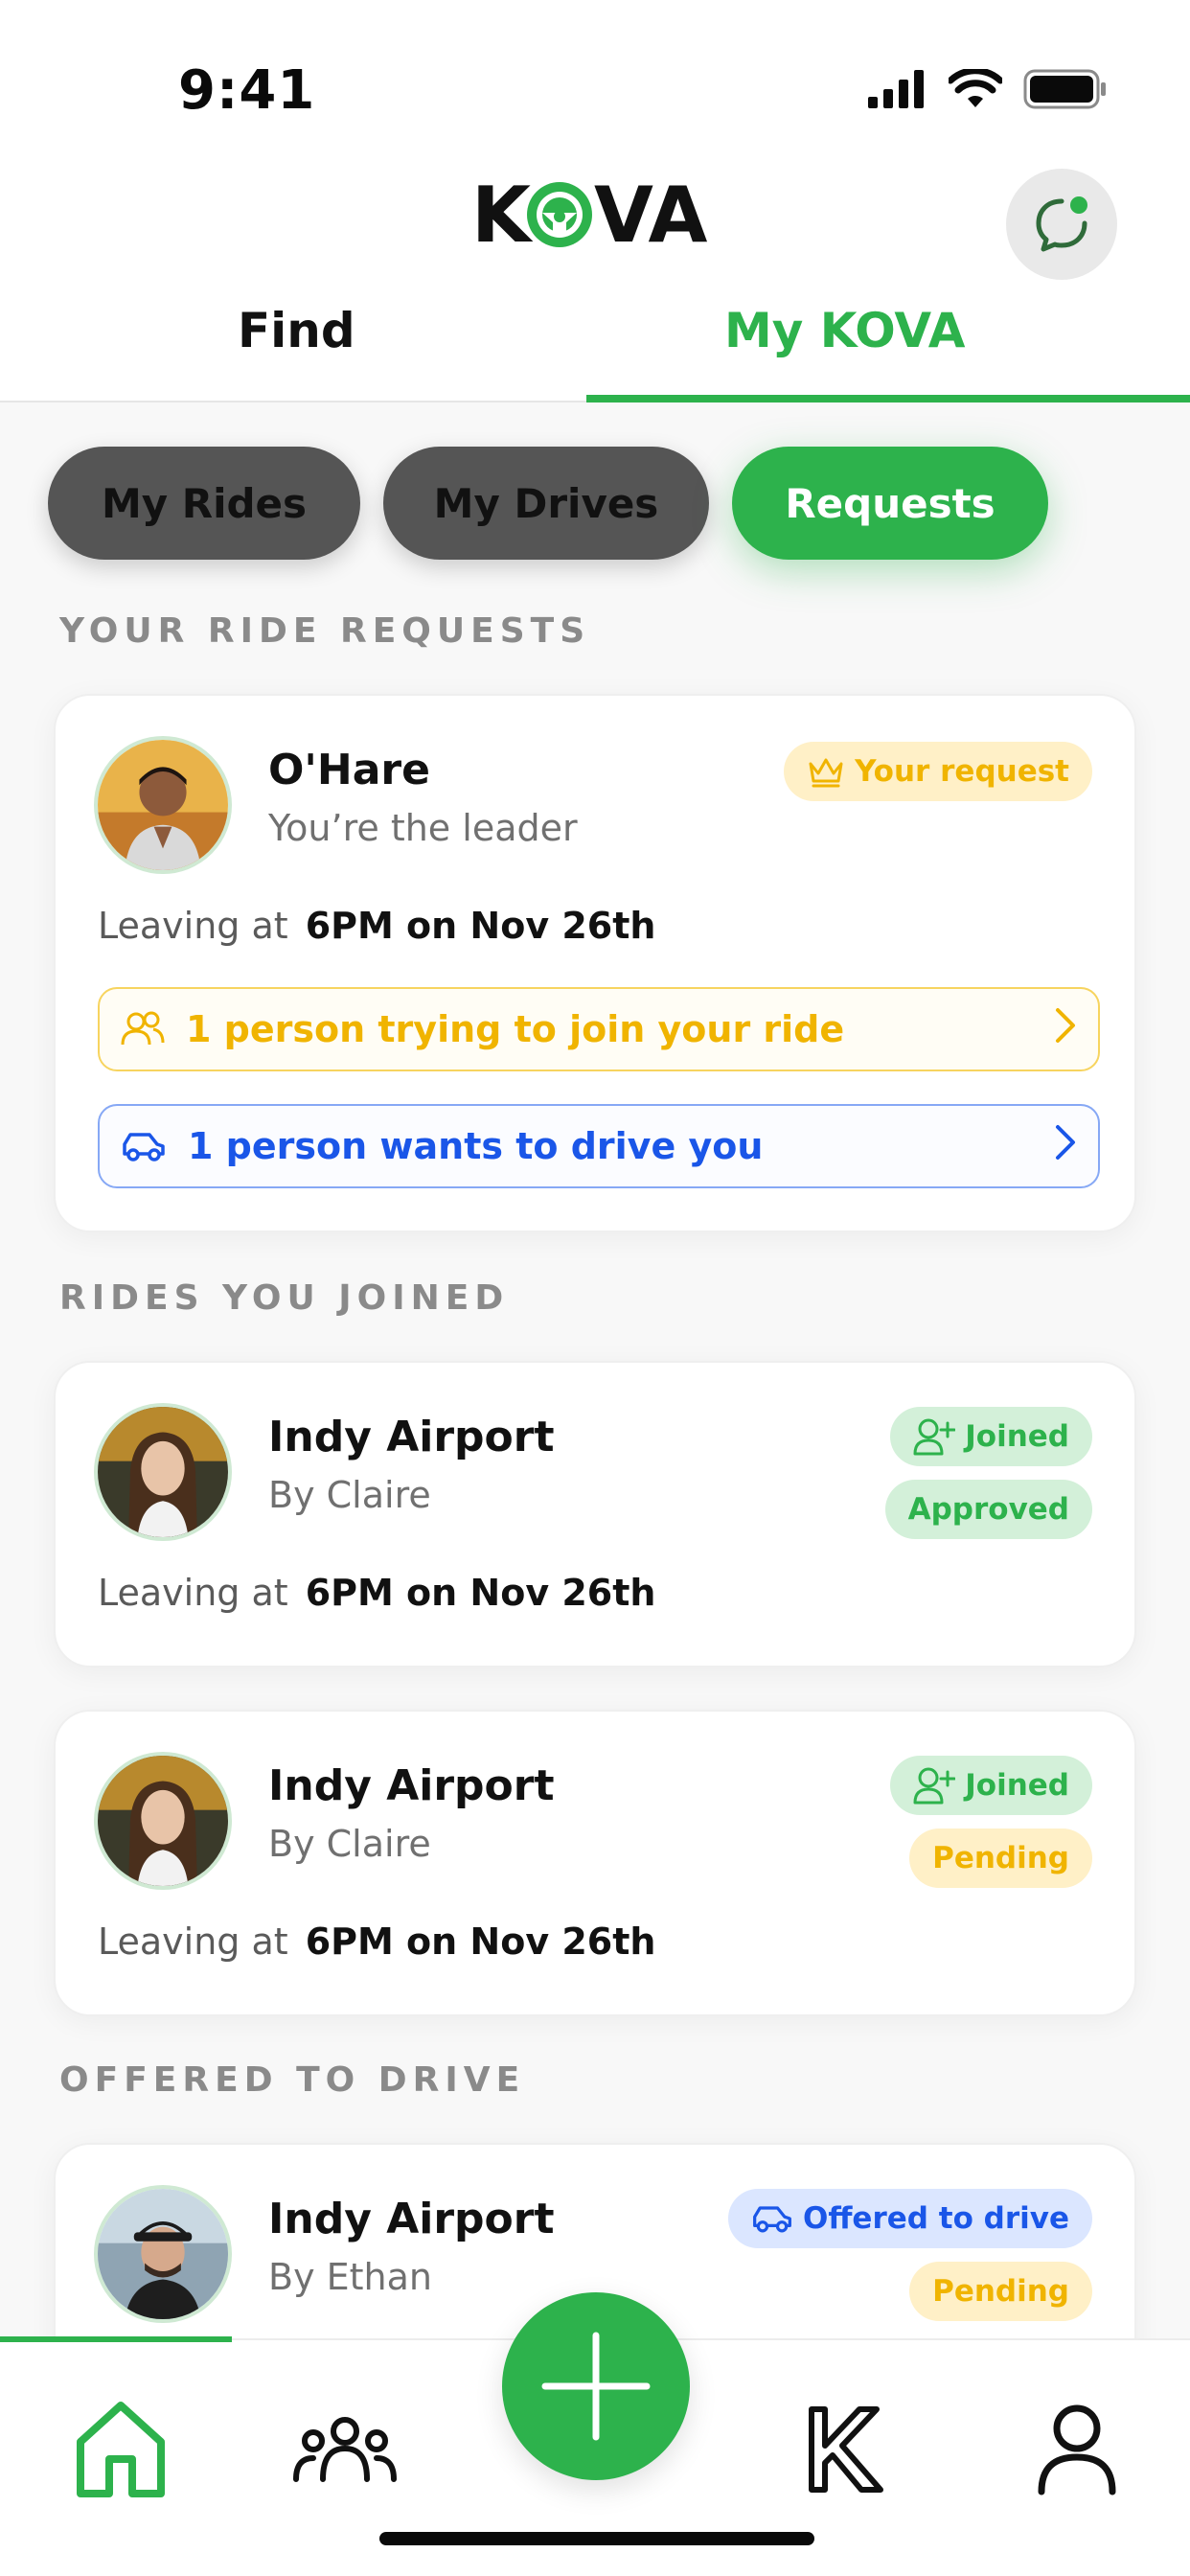  I want to click on active-tab-indicator, so click(888, 398).